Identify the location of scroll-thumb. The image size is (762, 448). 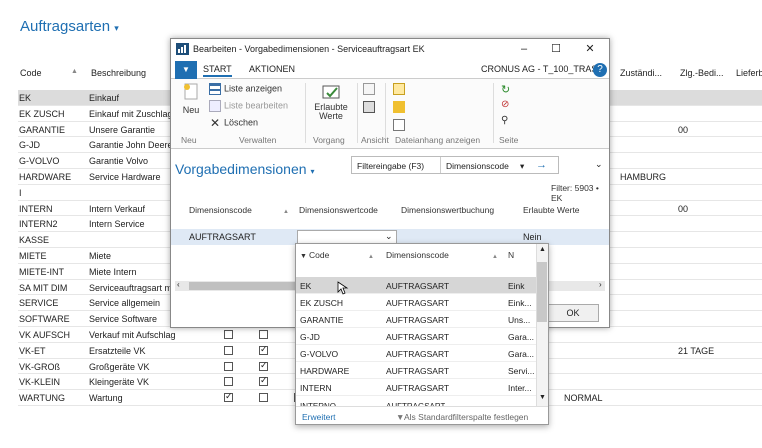
(244, 286).